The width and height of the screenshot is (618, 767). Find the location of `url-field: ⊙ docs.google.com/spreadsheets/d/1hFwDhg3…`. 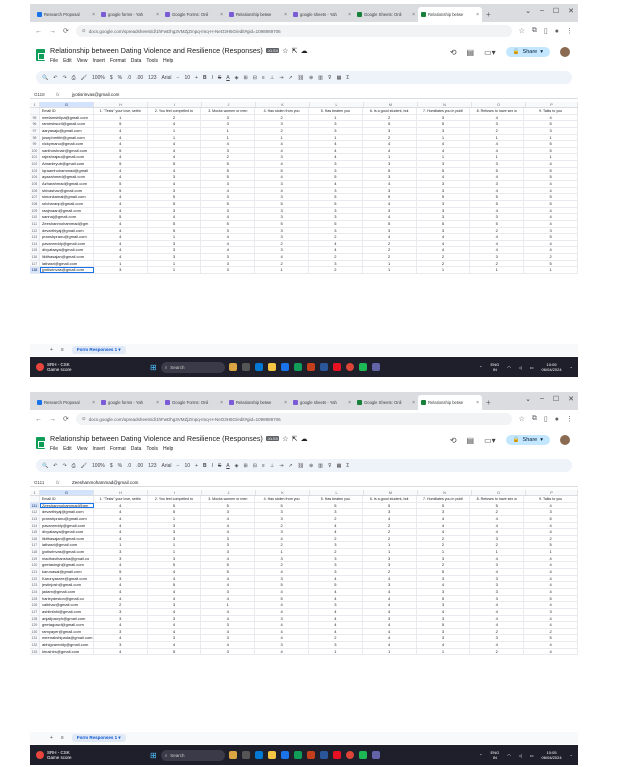

url-field: ⊙ docs.google.com/spreadsheets/d/1hFwDhg3… is located at coordinates (293, 31).